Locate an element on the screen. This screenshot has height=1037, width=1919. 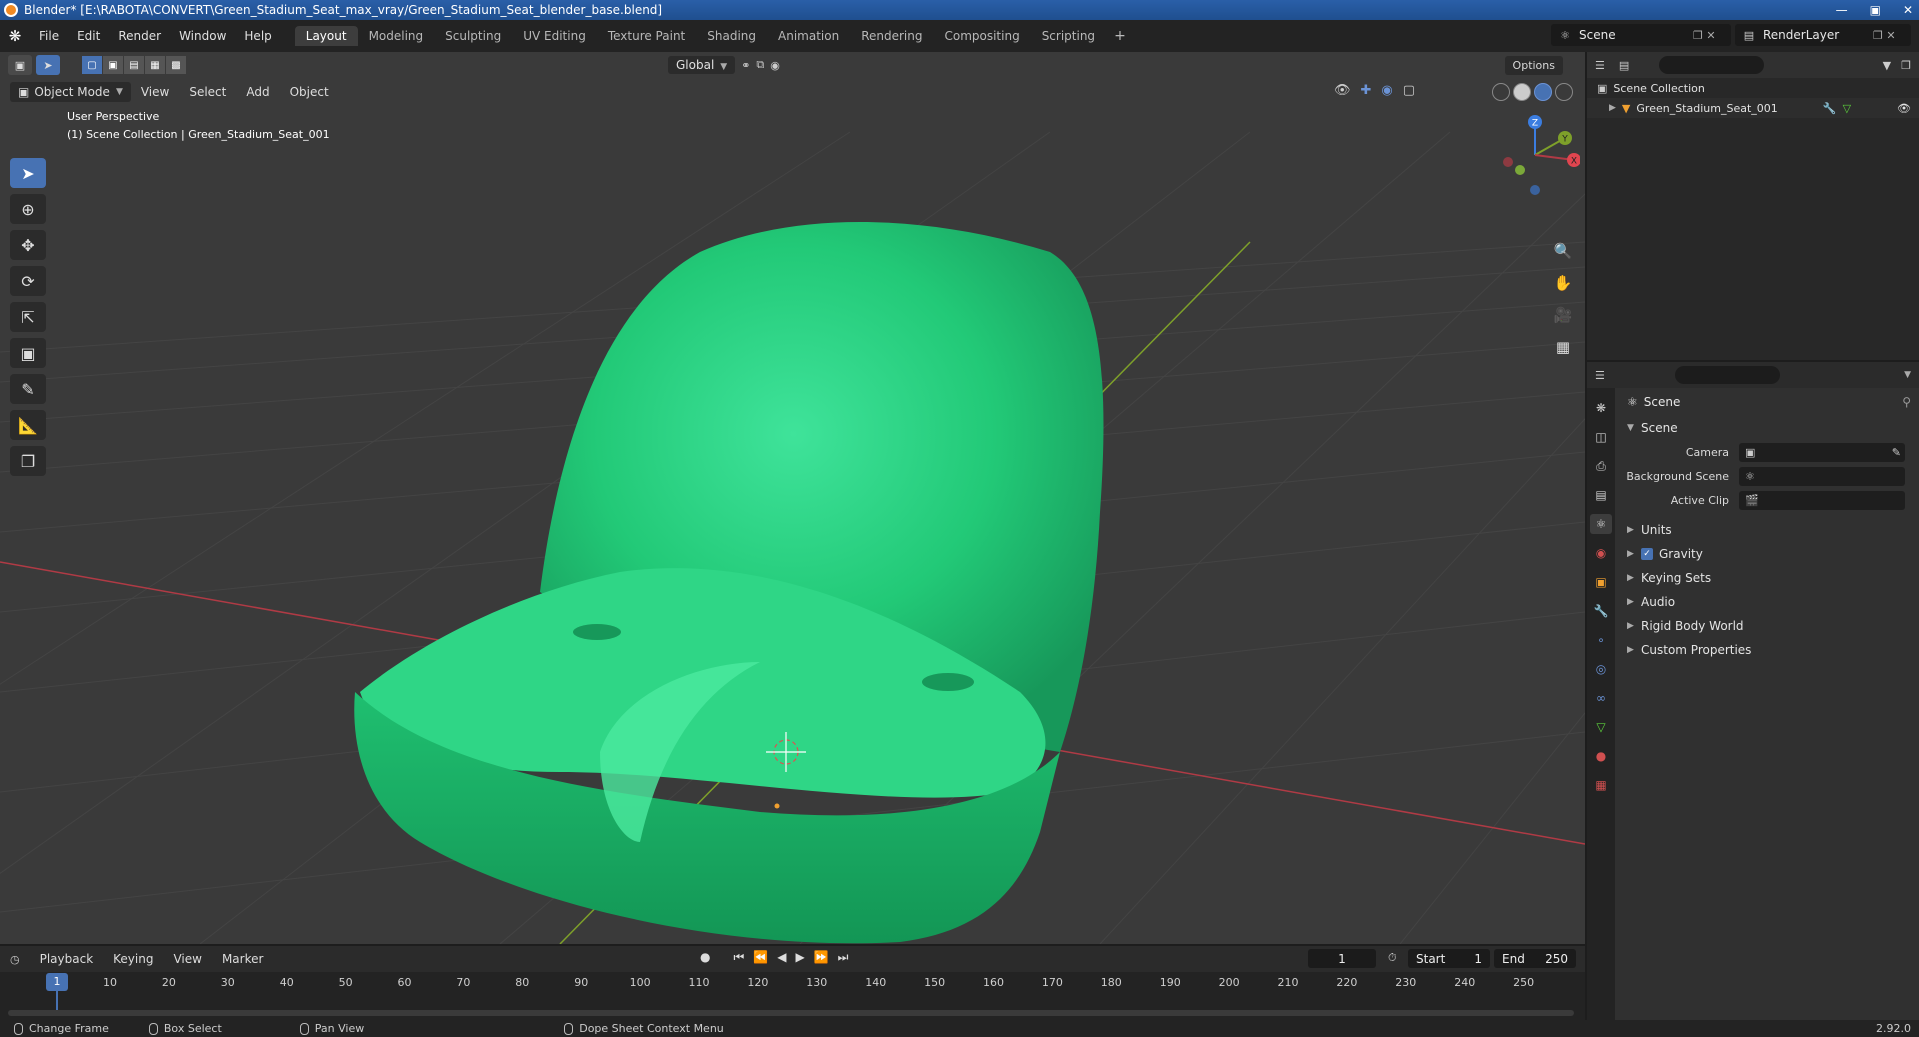
pin-icon: ⚲ is located at coordinates (1906, 402).